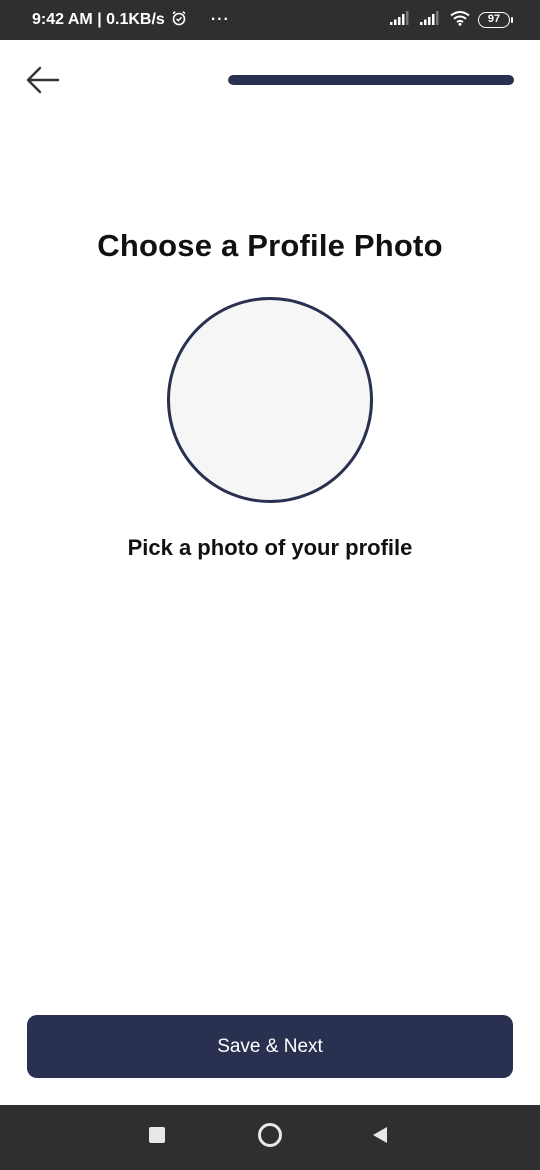  What do you see at coordinates (179, 20) in the screenshot?
I see `alarm-icon` at bounding box center [179, 20].